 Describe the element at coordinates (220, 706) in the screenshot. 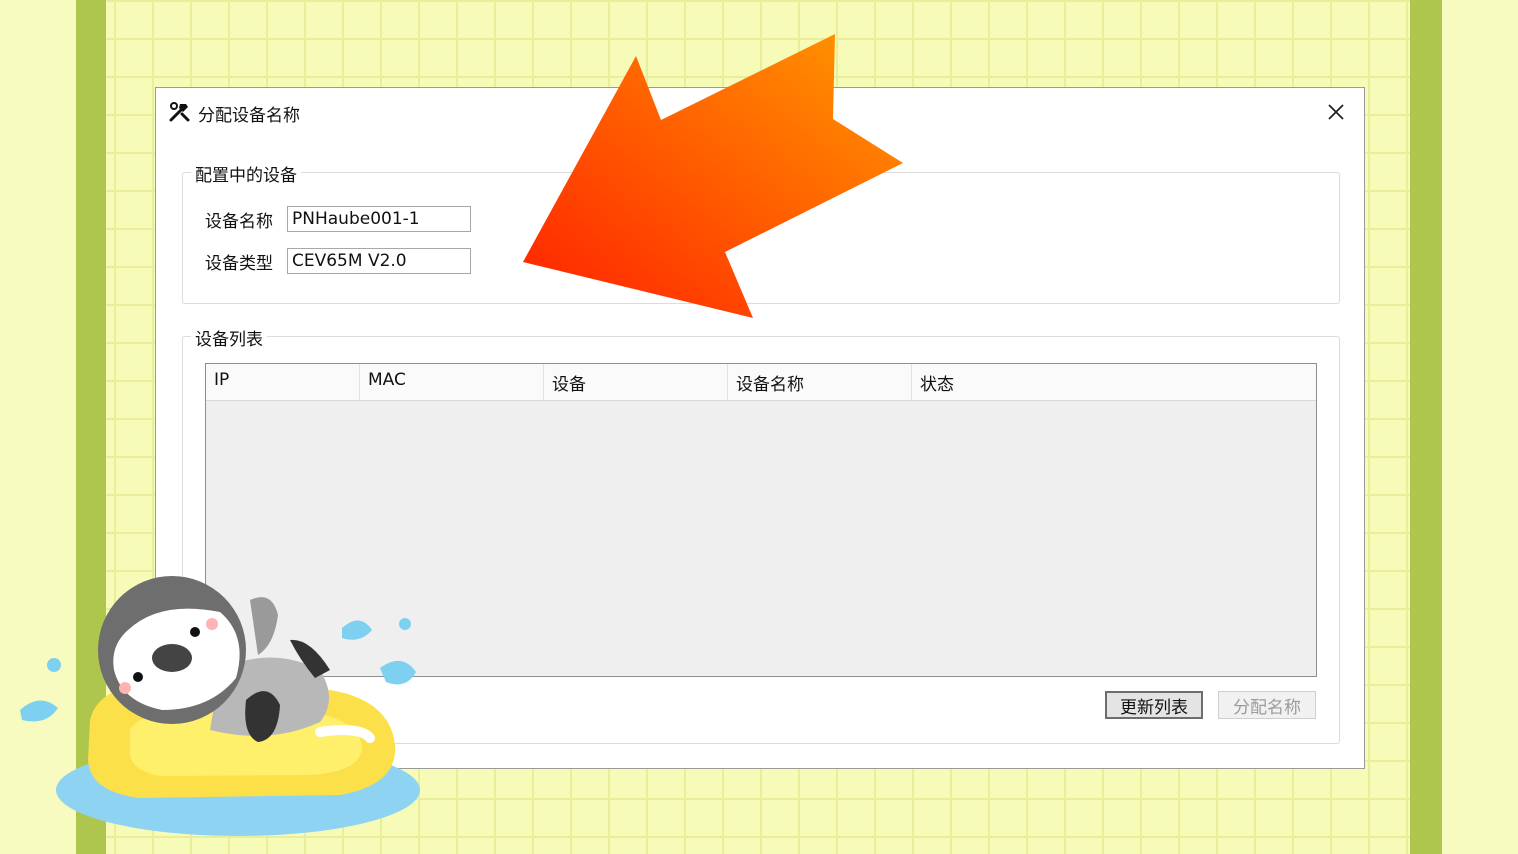

I see `penguin-sticker` at that location.